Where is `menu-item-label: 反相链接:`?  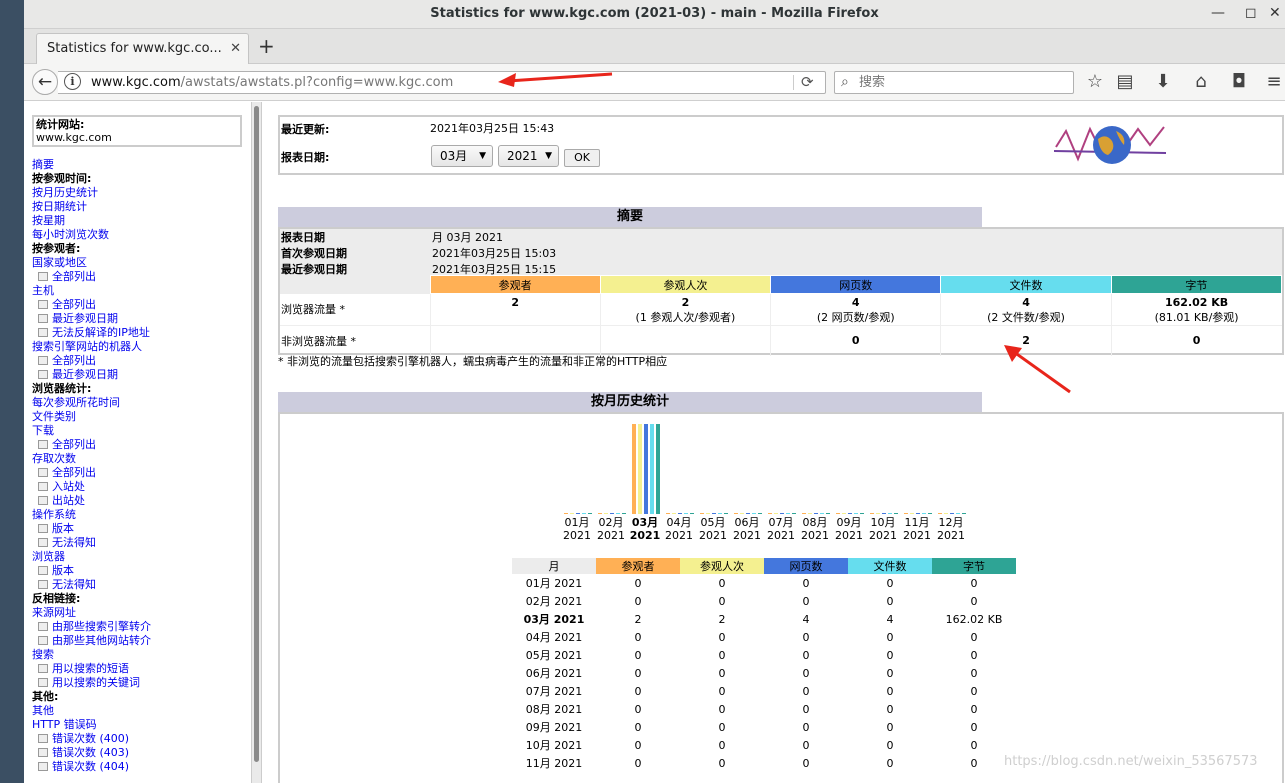
menu-item-label: 反相链接: is located at coordinates (56, 598).